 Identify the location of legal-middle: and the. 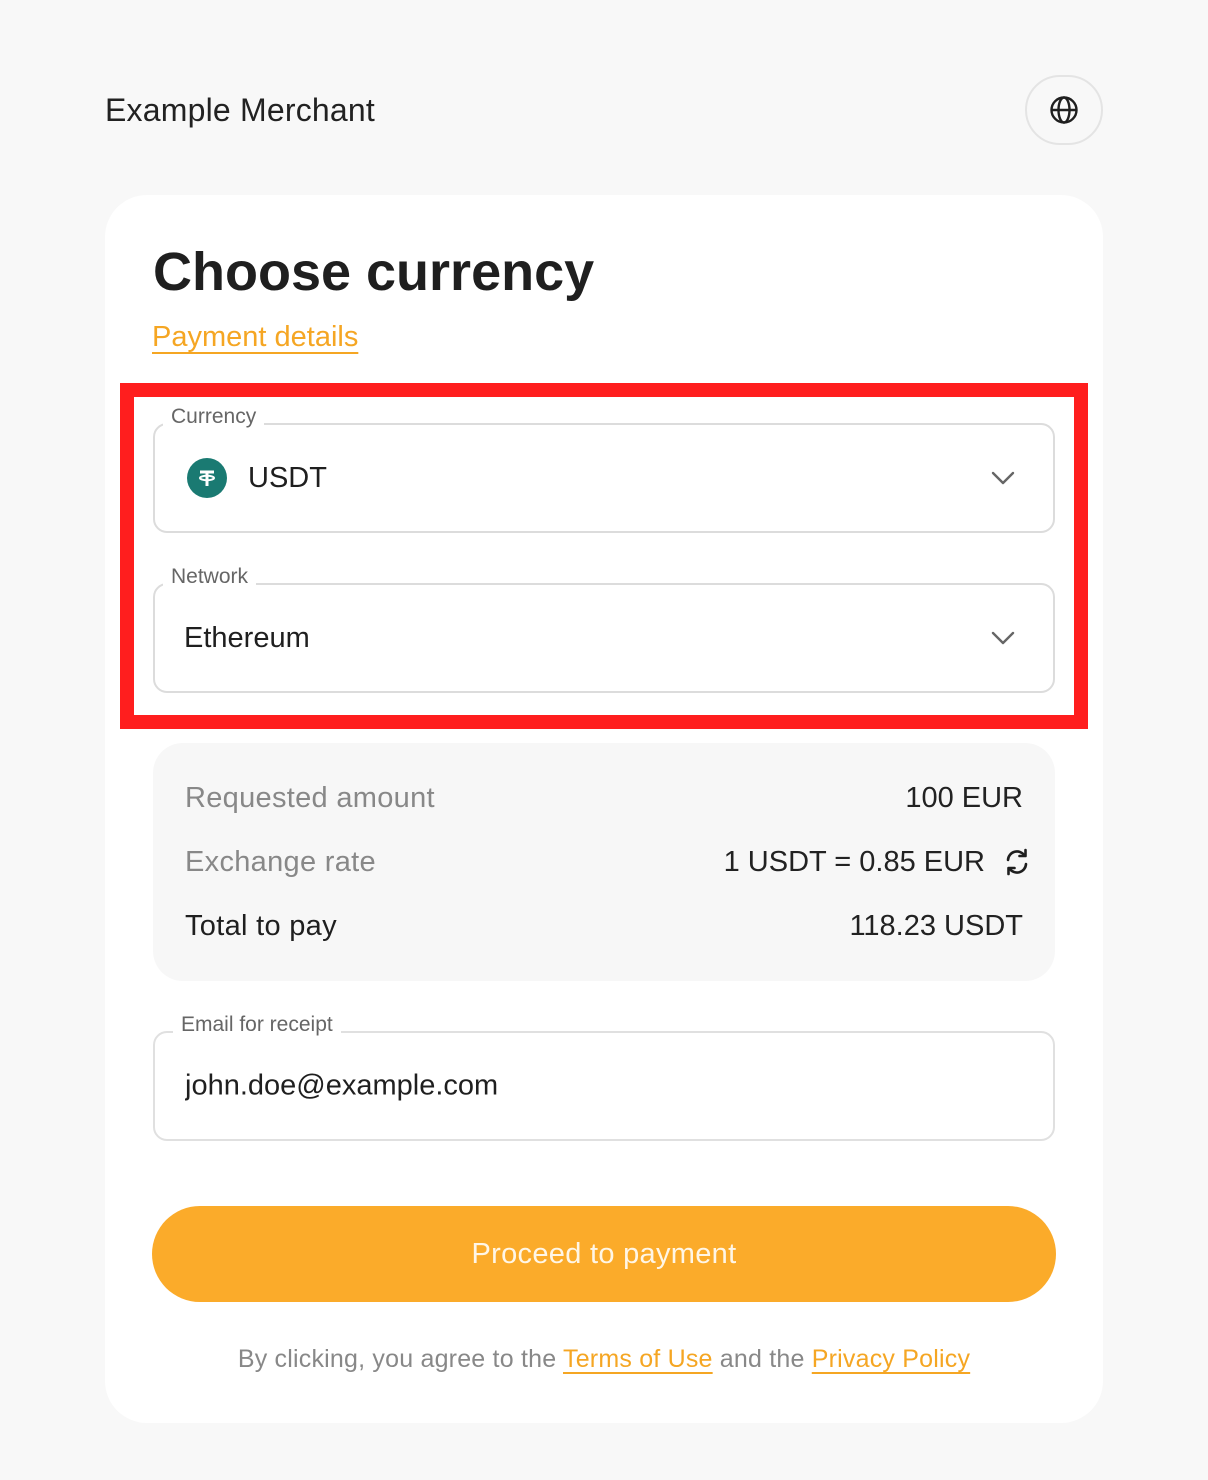
(762, 1359).